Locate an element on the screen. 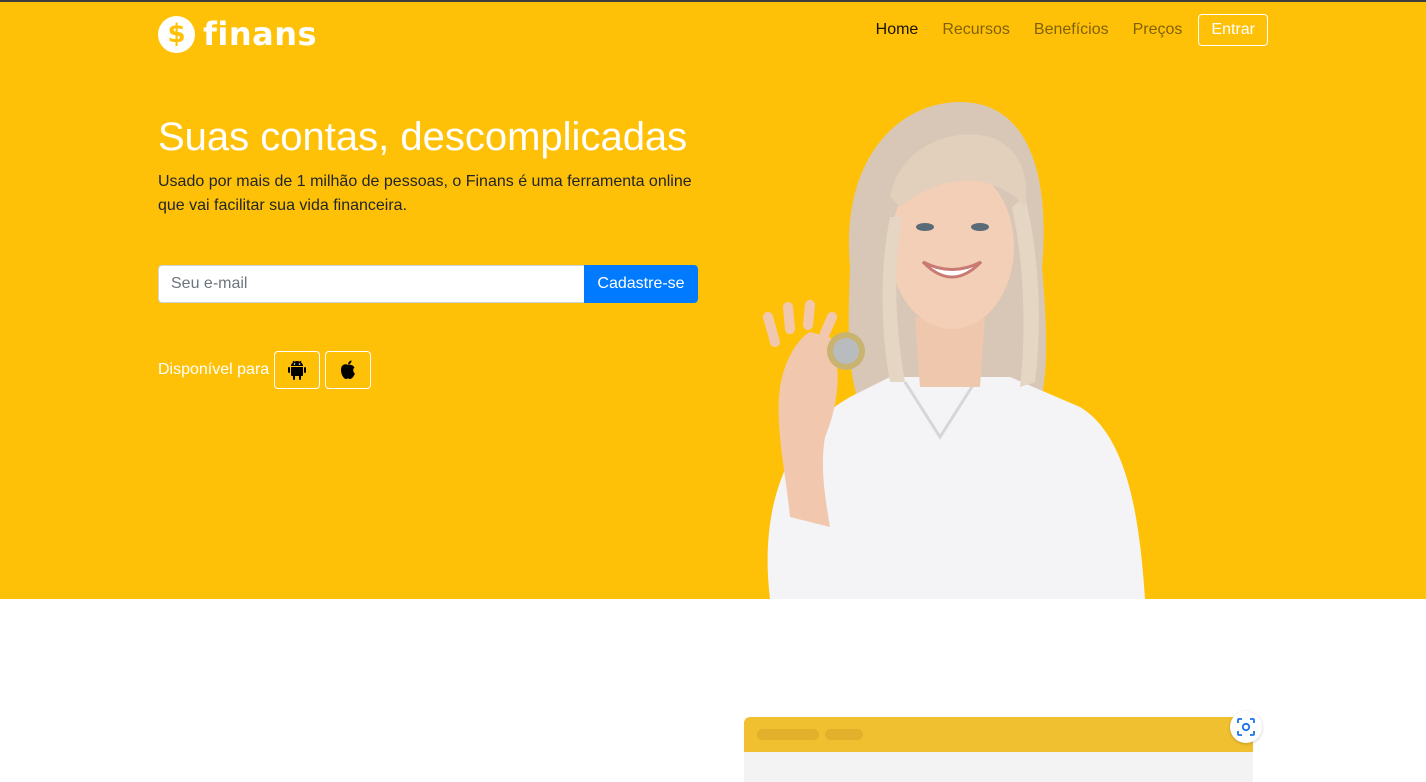  signup-button: Cadastre-se is located at coordinates (641, 284).